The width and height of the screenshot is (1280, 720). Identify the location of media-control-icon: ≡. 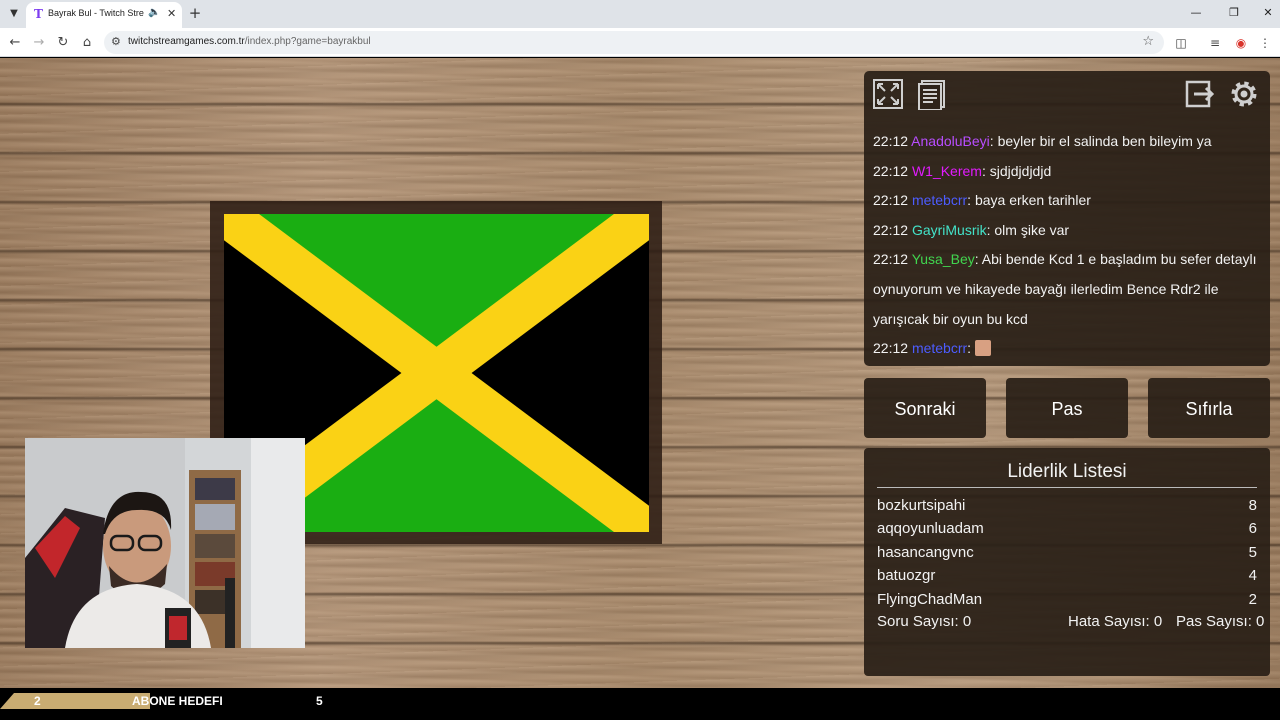
(1215, 43).